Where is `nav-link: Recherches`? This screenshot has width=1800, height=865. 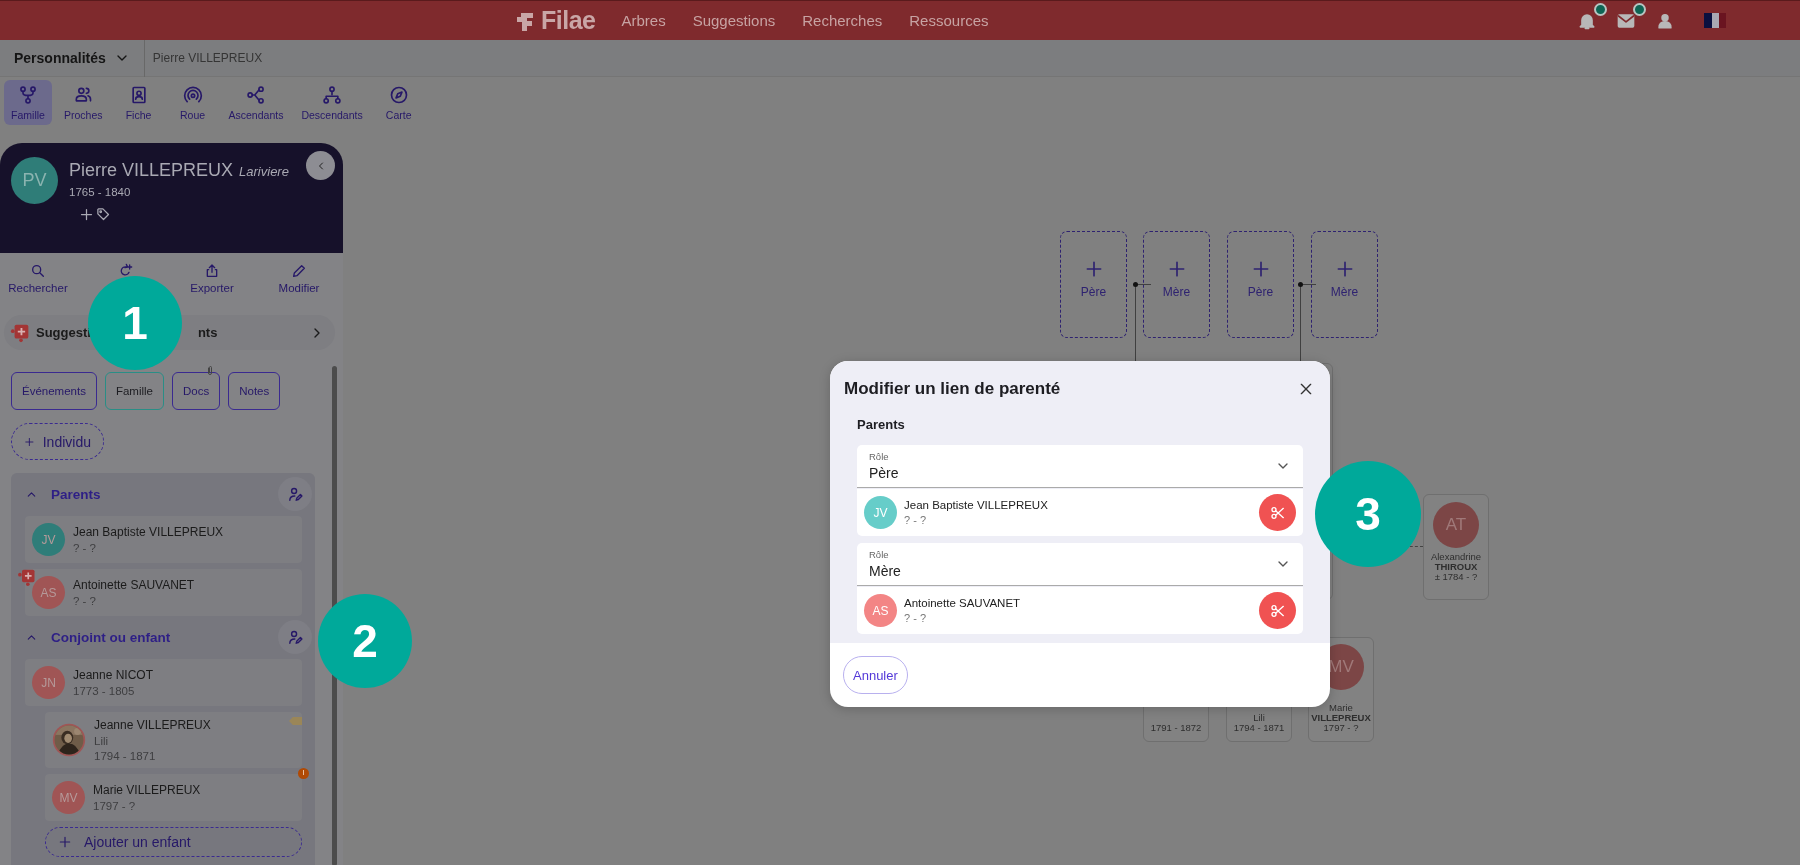
nav-link: Recherches is located at coordinates (842, 20).